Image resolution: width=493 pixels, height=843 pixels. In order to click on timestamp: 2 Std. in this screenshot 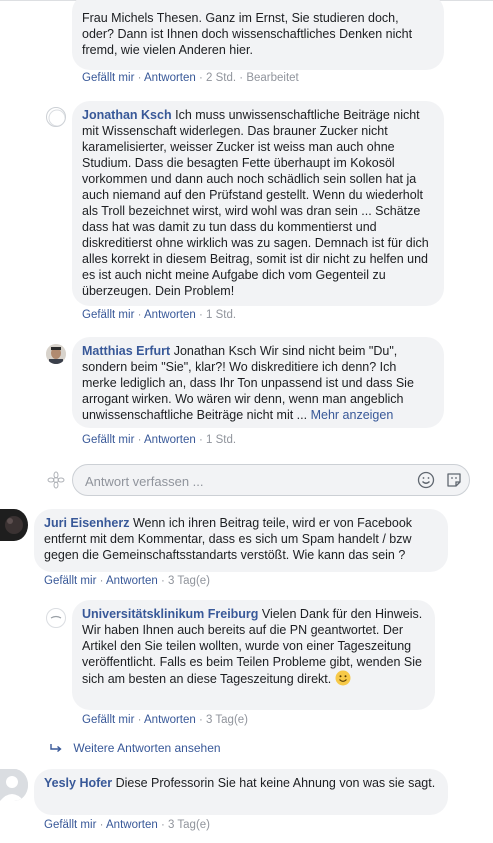, I will do `click(221, 78)`.